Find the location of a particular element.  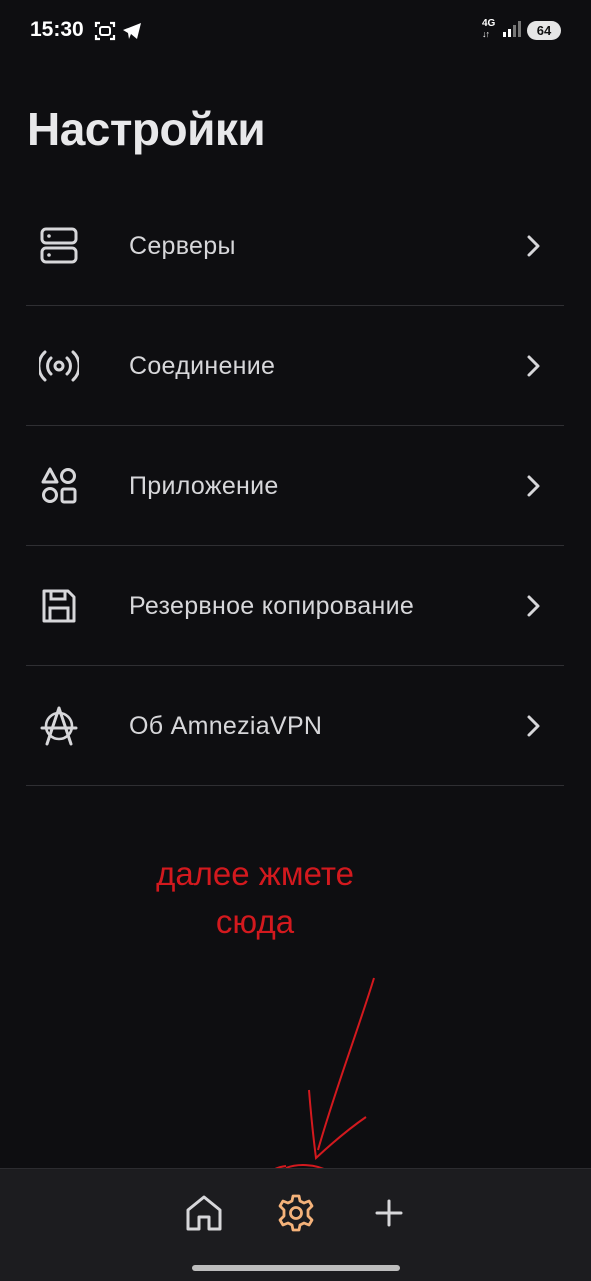

annotation-text: далее жмете сюда is located at coordinates (255, 898).